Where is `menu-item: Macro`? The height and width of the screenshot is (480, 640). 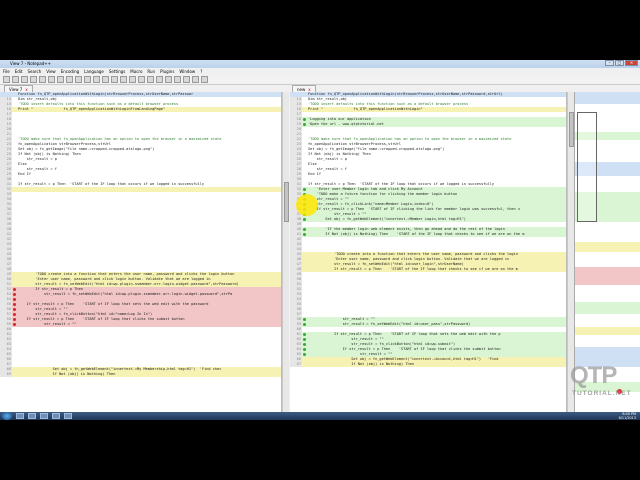 menu-item: Macro is located at coordinates (136, 71).